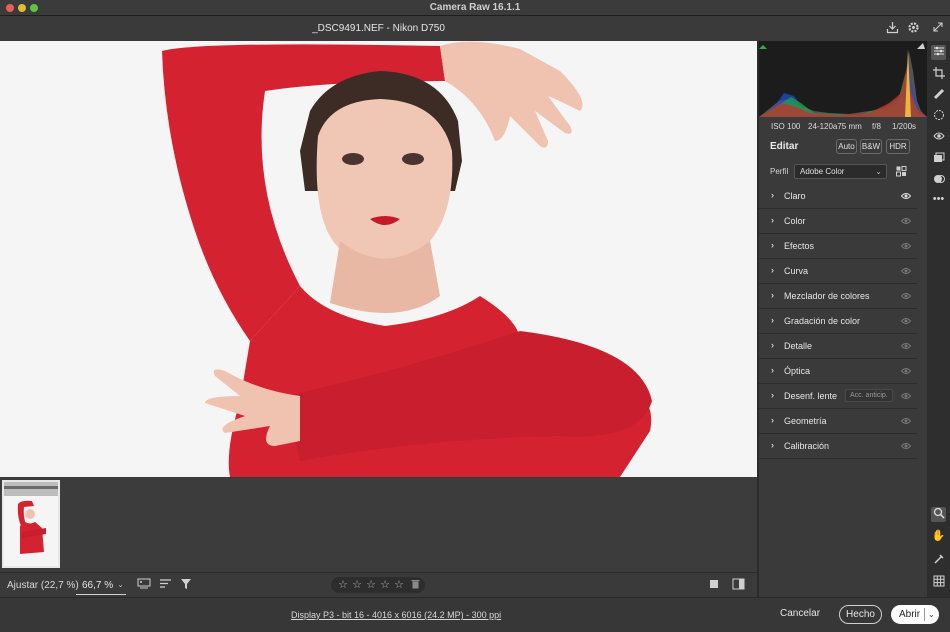 Image resolution: width=950 pixels, height=632 pixels. What do you see at coordinates (144, 585) in the screenshot?
I see `filmstrip-options-icon` at bounding box center [144, 585].